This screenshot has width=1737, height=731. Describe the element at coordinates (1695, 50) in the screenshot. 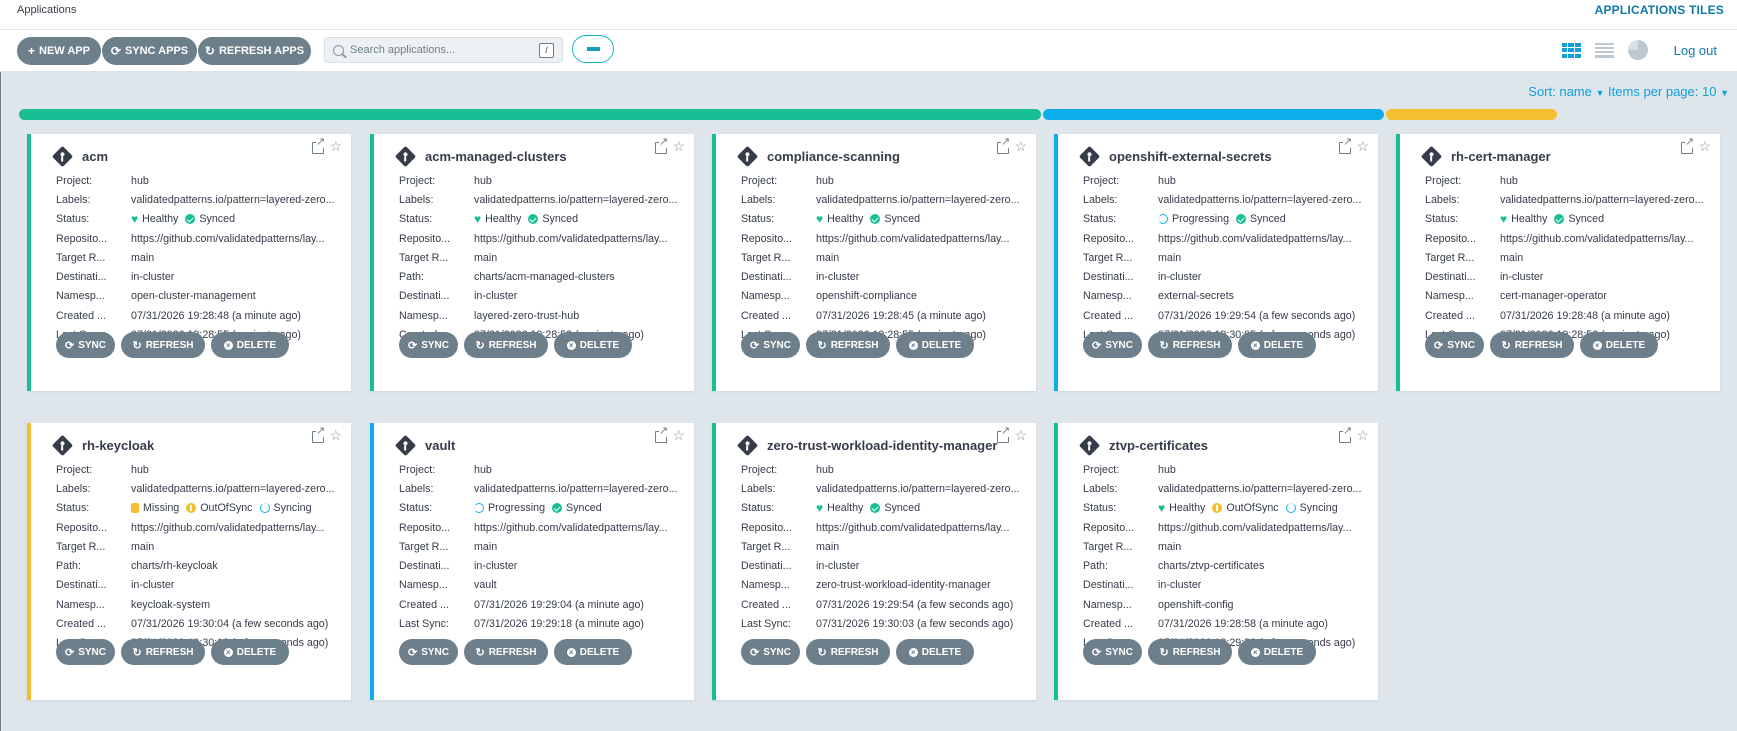

I see `logout-link: Log out` at that location.